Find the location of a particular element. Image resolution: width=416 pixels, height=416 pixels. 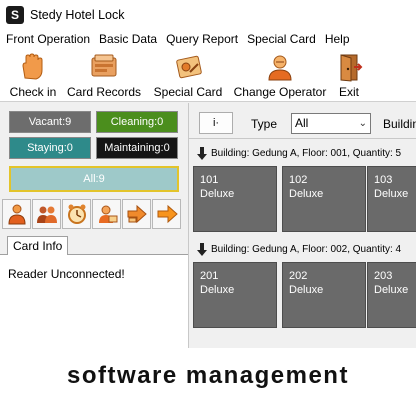

window-title: Stedy Hotel Lock is located at coordinates (77, 15).